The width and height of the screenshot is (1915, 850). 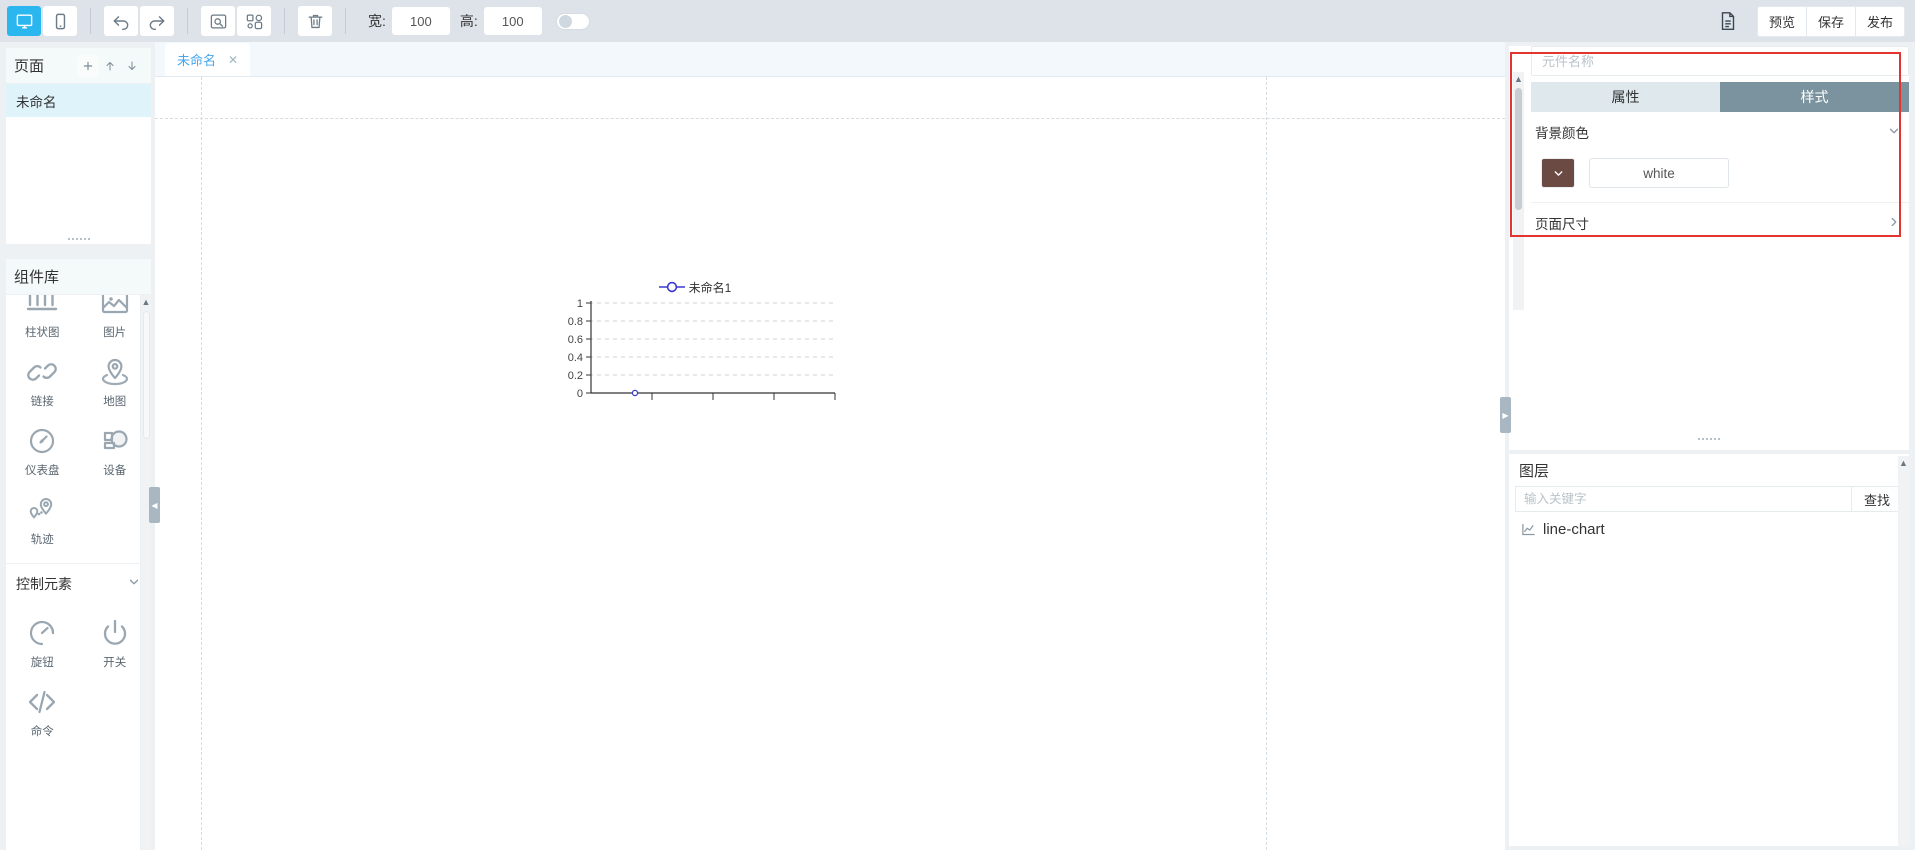 I want to click on background-color-section-header: 背景颜色, so click(x=1720, y=132).